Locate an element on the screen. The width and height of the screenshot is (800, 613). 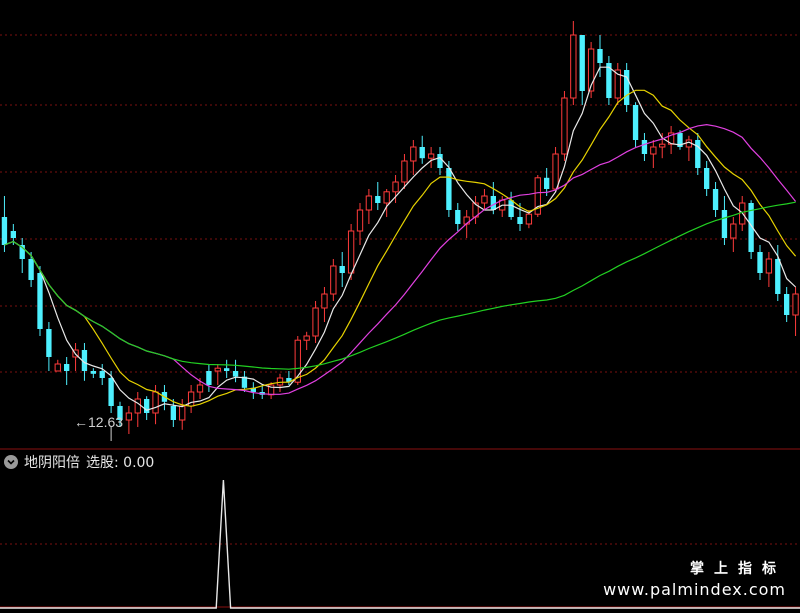
select-label: 选股 is located at coordinates (100, 463).